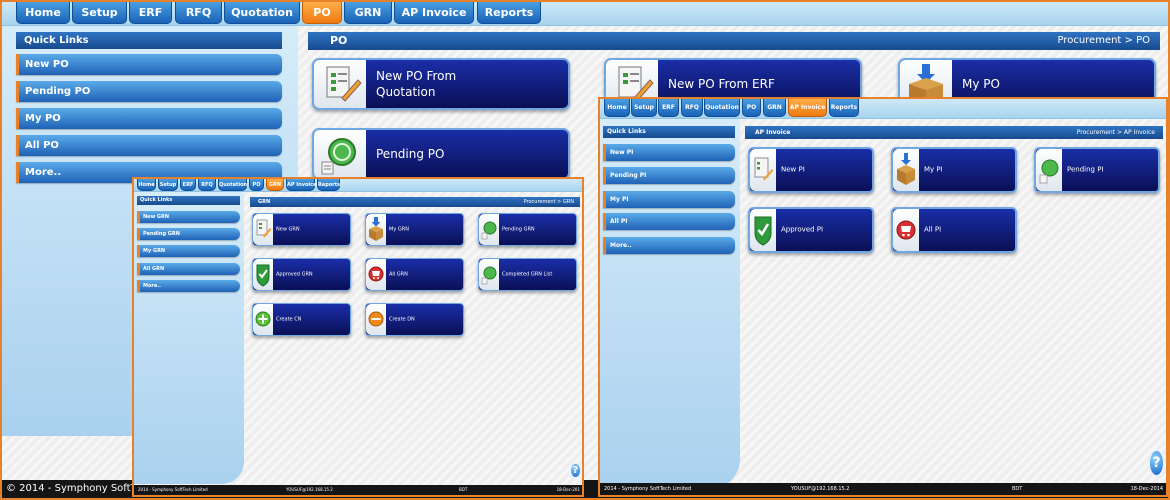 This screenshot has width=1170, height=500. Describe the element at coordinates (933, 169) in the screenshot. I see `tile-label: My PI` at that location.